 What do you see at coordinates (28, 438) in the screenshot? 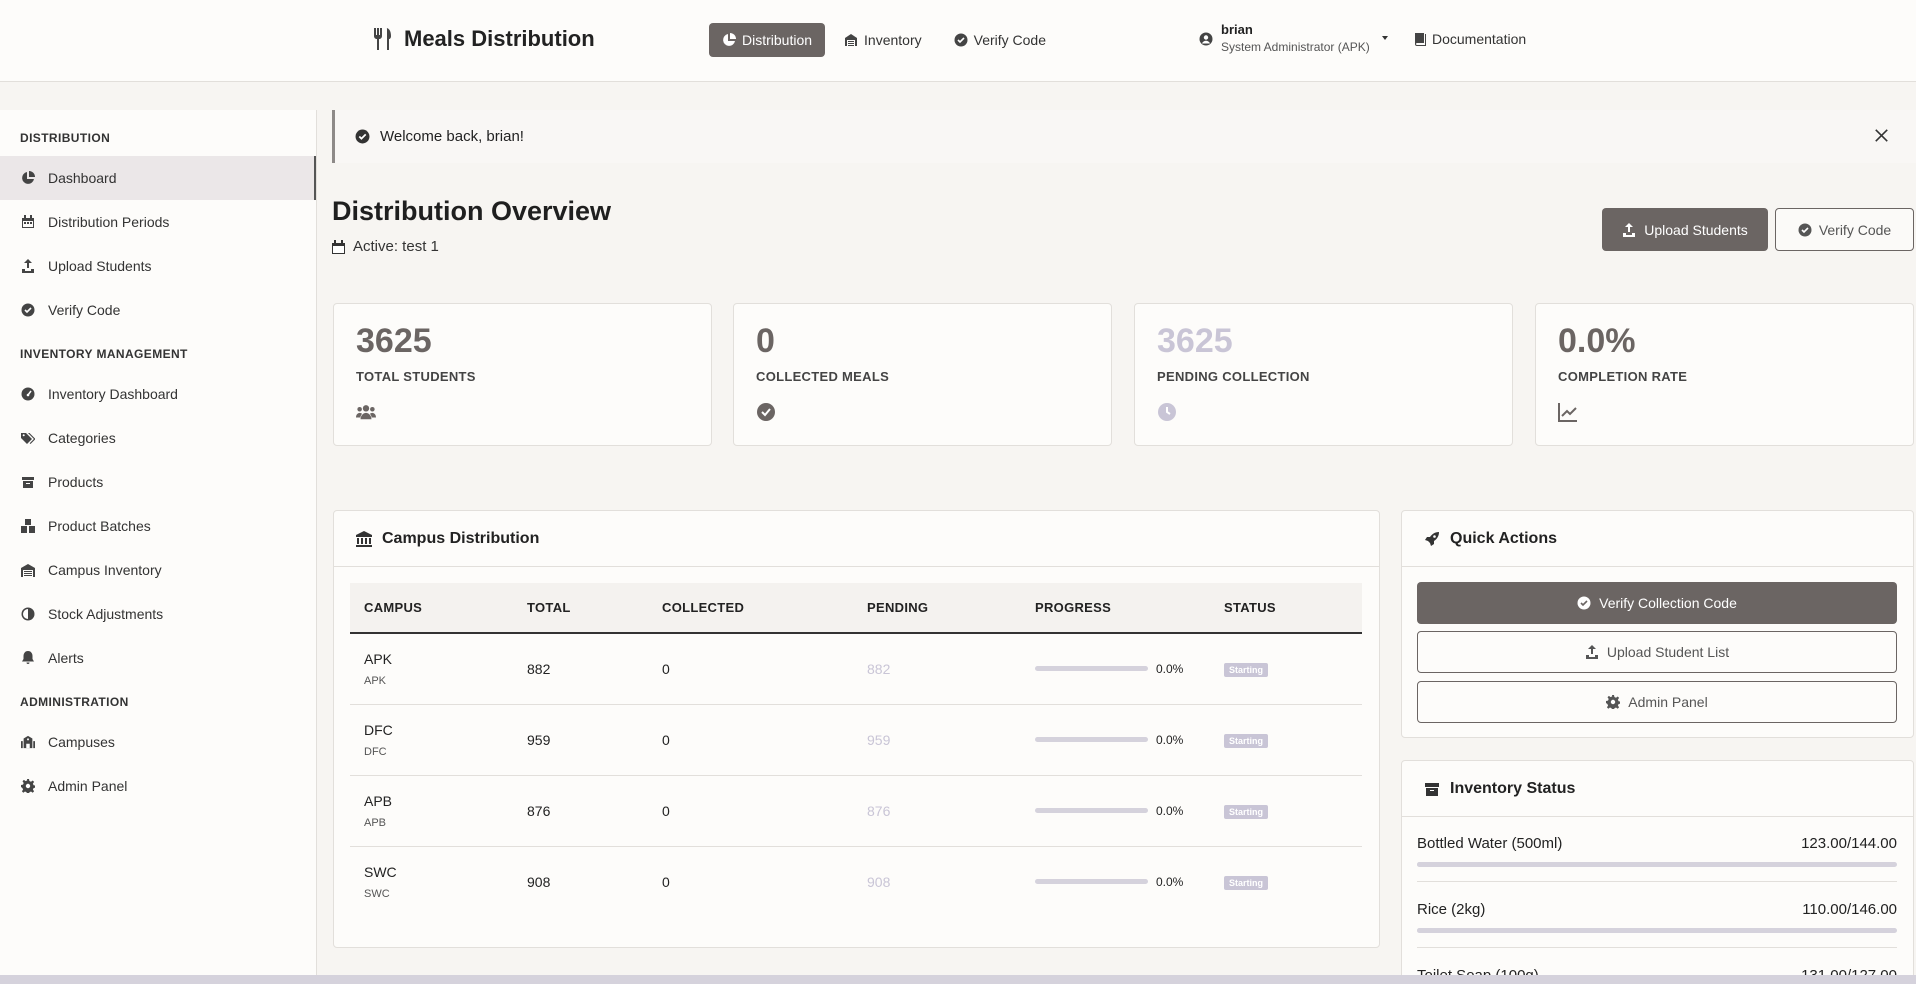
I see `tags-icon` at bounding box center [28, 438].